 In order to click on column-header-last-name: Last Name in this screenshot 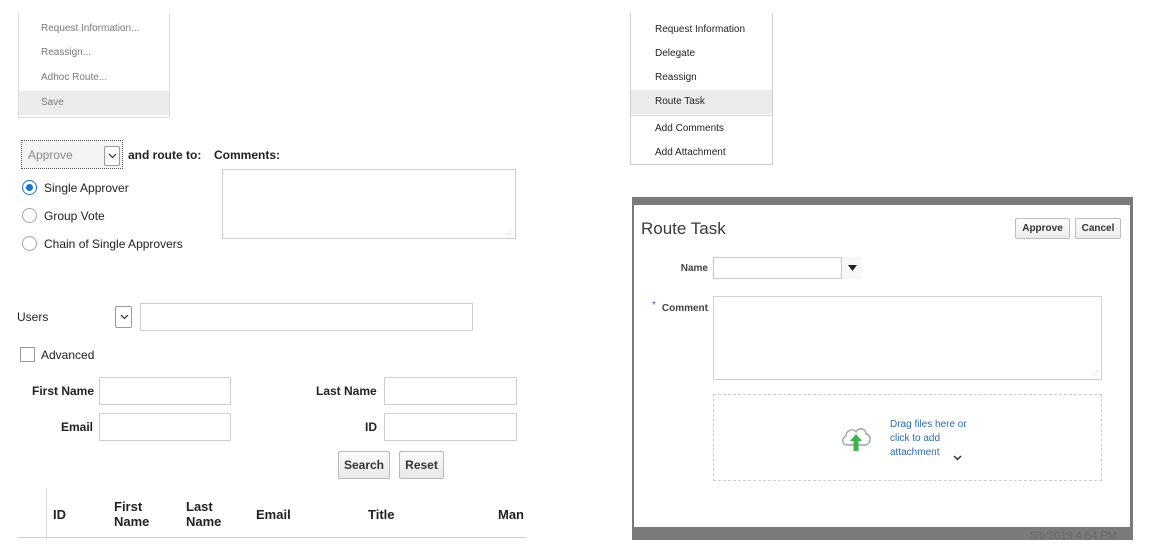, I will do `click(211, 514)`.